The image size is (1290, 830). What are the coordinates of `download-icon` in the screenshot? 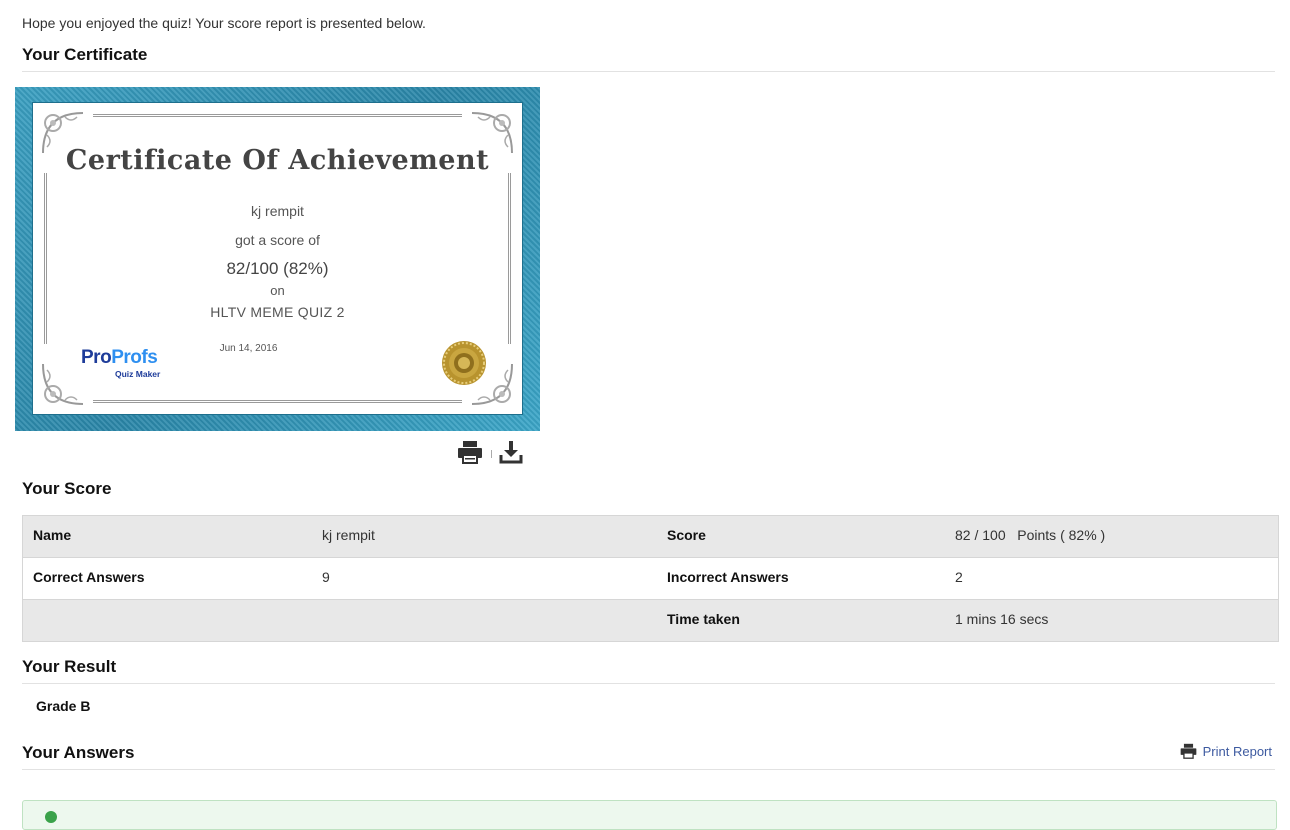 It's located at (511, 452).